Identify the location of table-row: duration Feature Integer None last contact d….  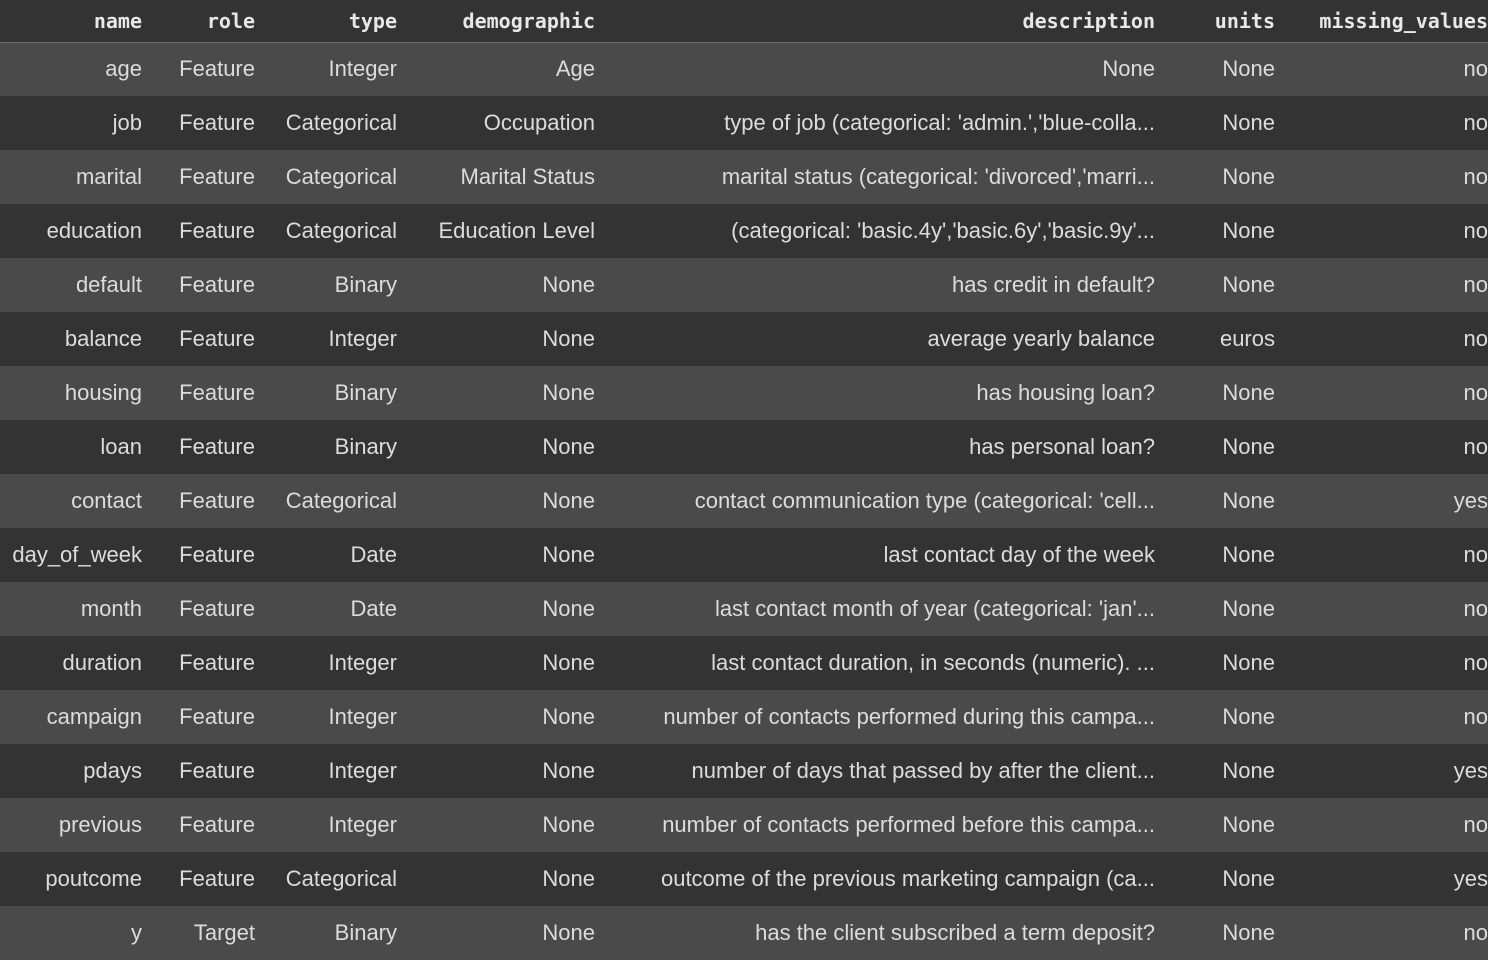
(744, 663).